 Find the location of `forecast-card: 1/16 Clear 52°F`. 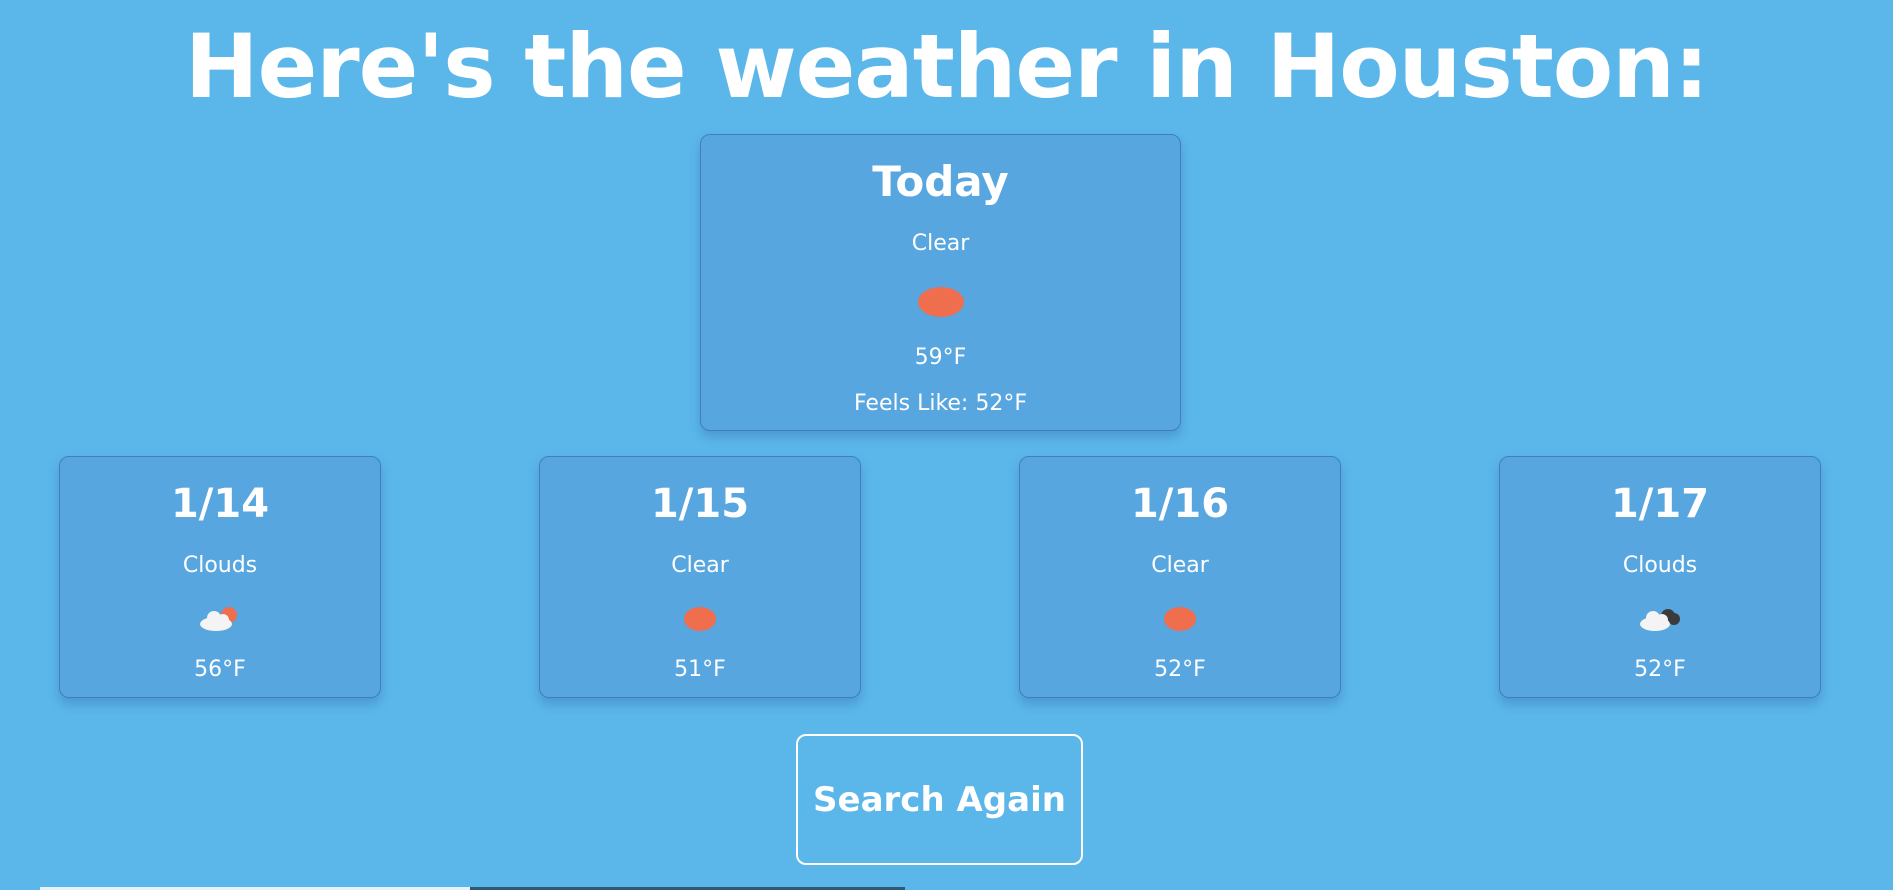

forecast-card: 1/16 Clear 52°F is located at coordinates (1180, 577).